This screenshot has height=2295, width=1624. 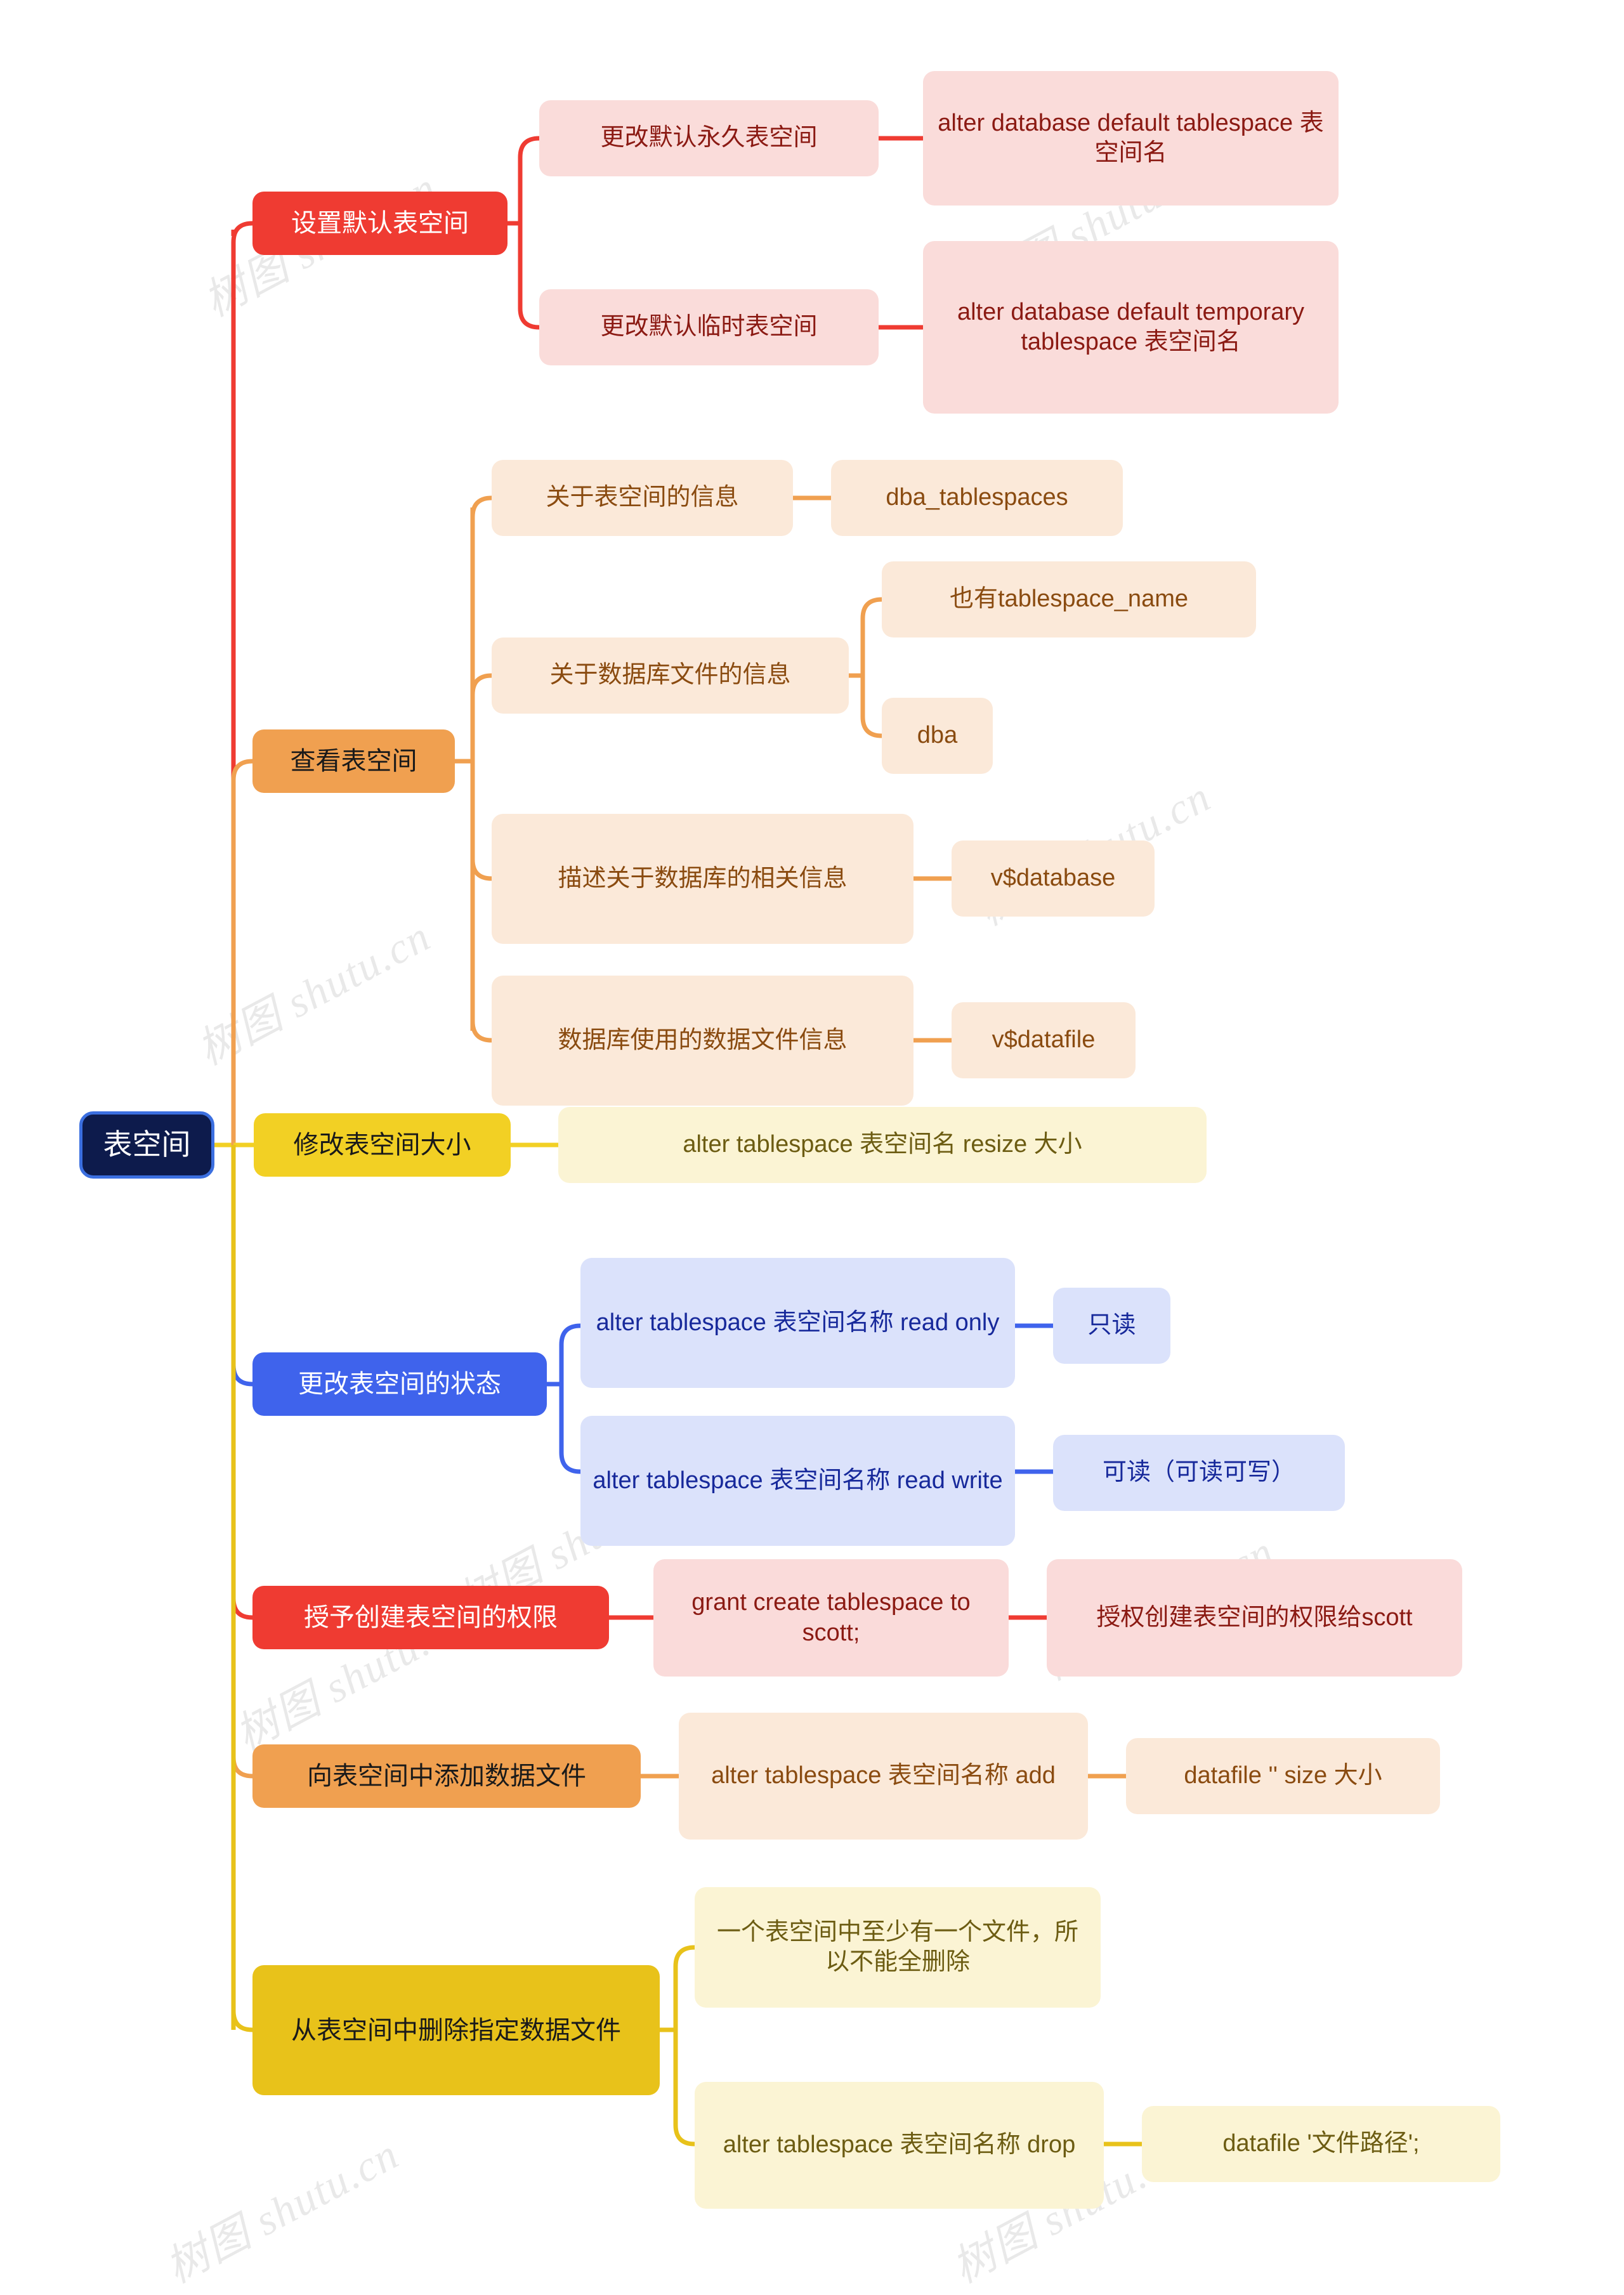 What do you see at coordinates (670, 676) in the screenshot?
I see `node-database-file-info: 关于数据库文件的信息` at bounding box center [670, 676].